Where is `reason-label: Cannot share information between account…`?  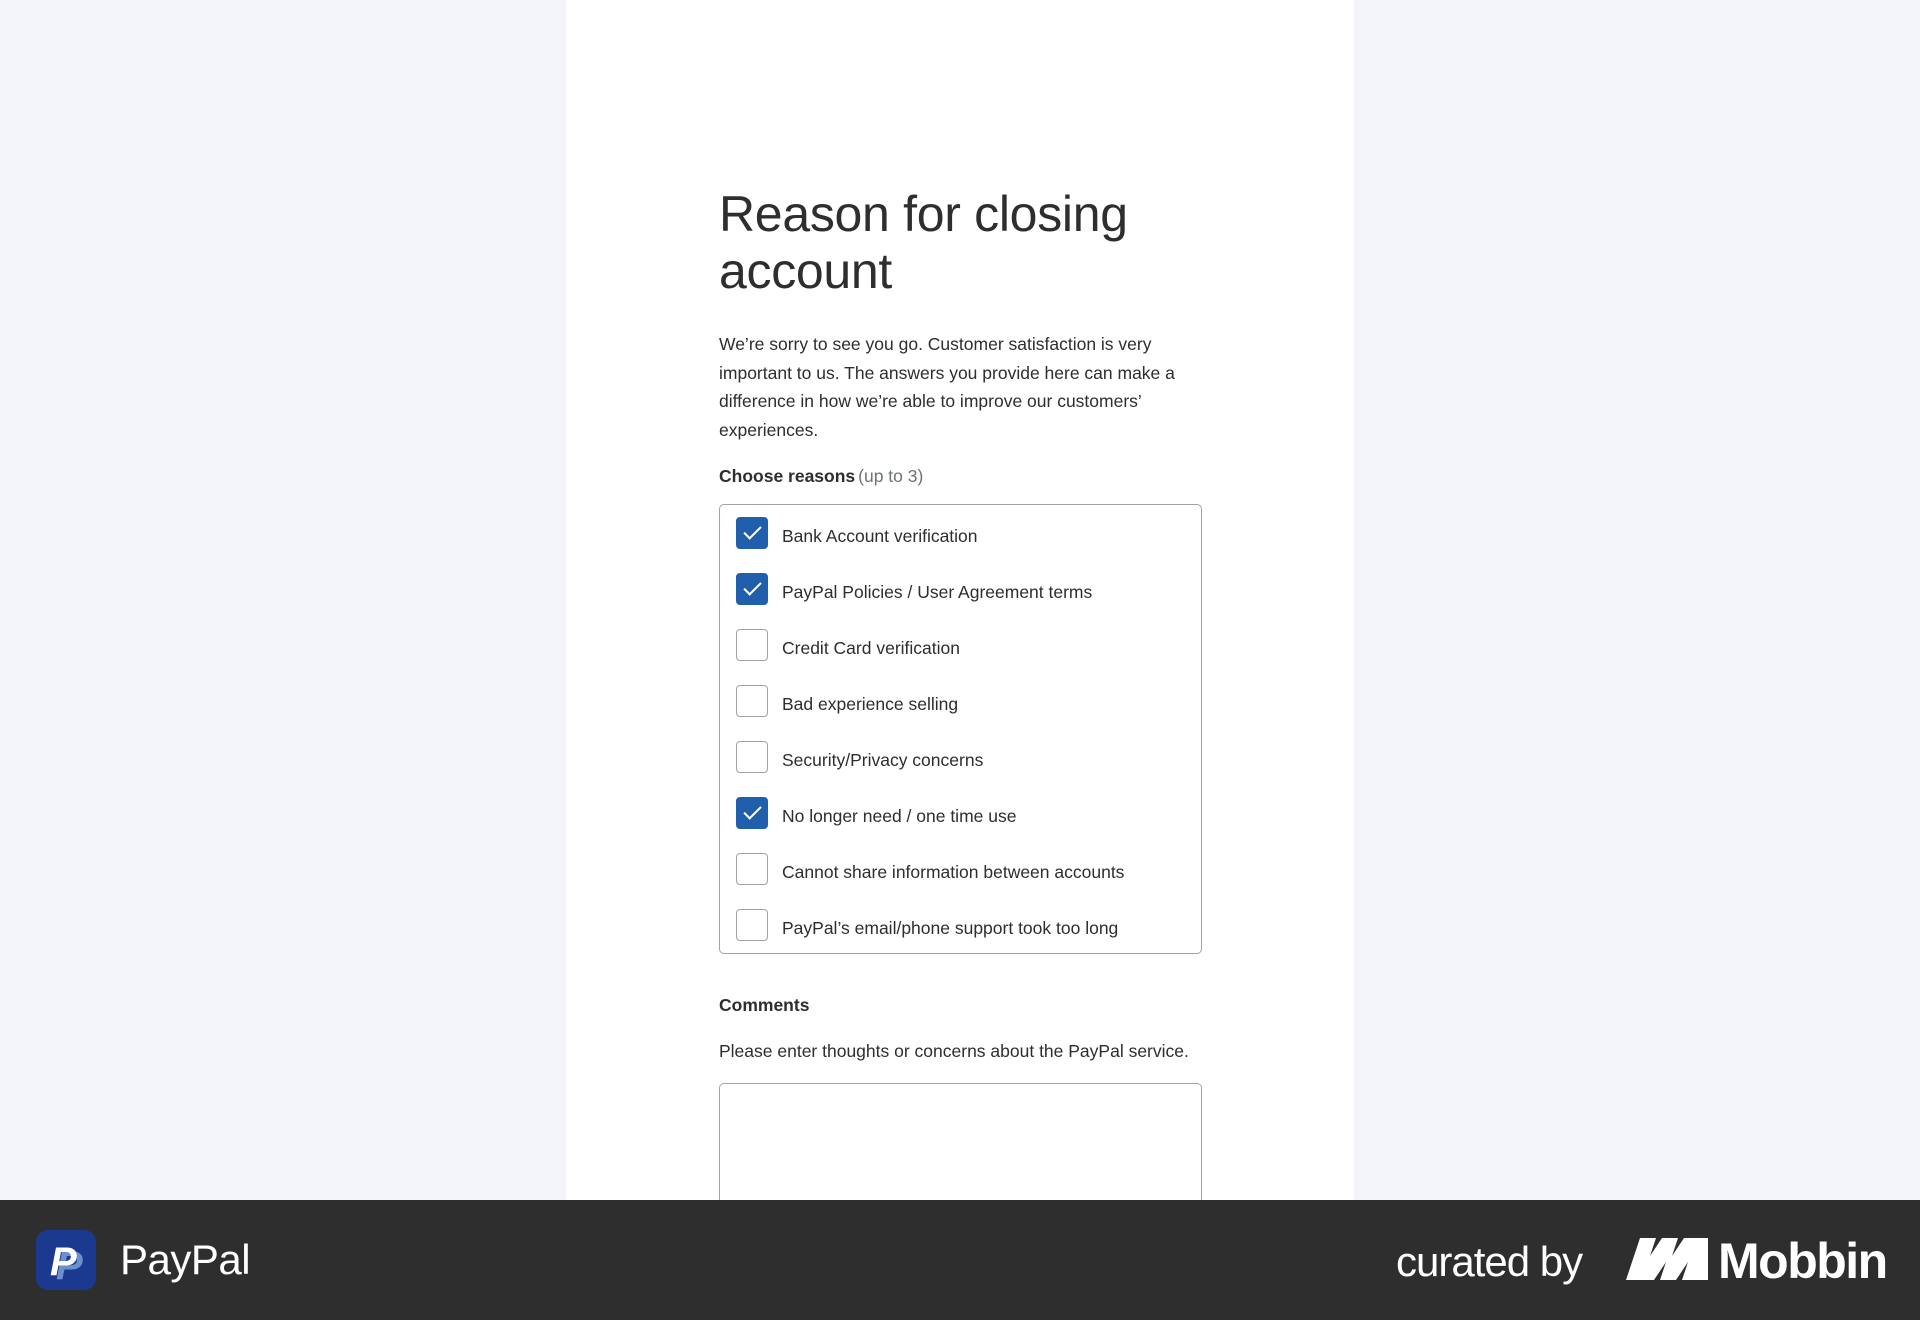 reason-label: Cannot share information between account… is located at coordinates (953, 871).